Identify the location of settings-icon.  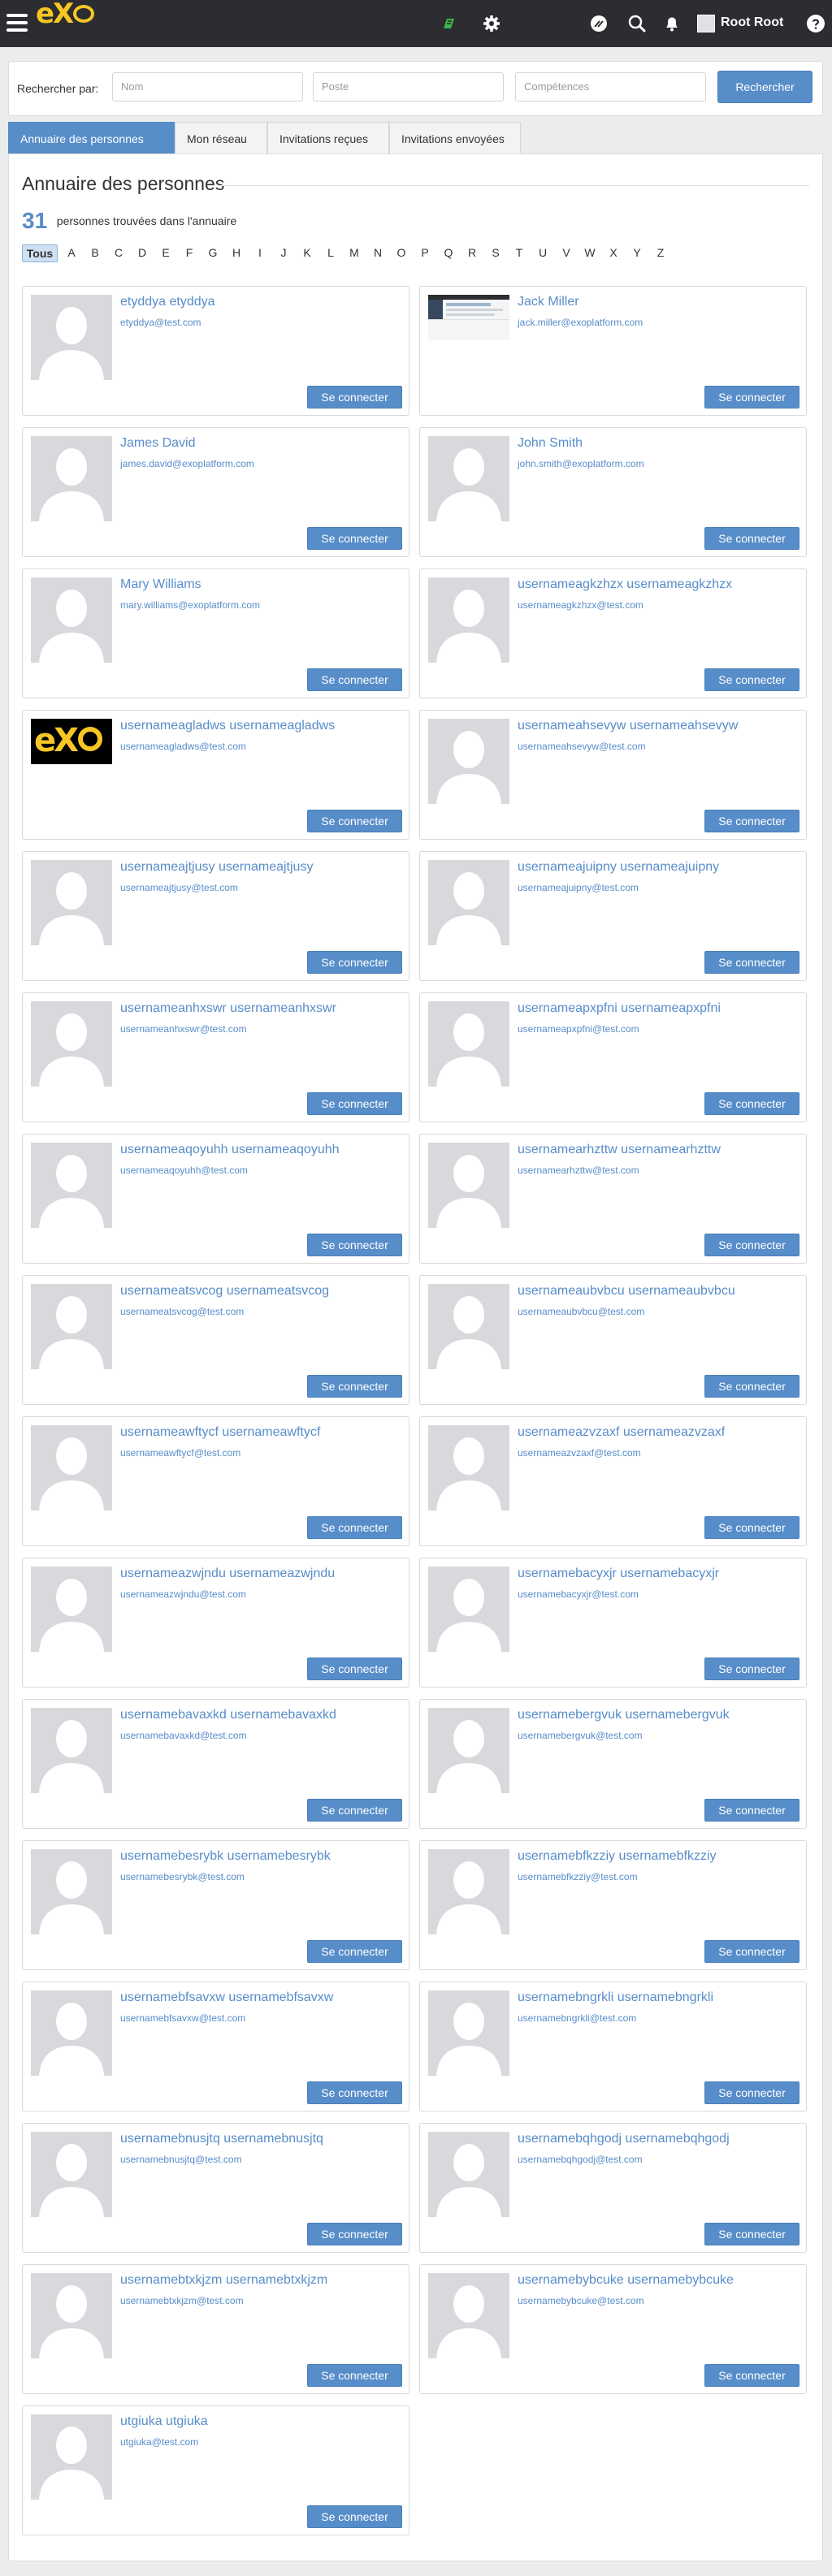
(491, 24).